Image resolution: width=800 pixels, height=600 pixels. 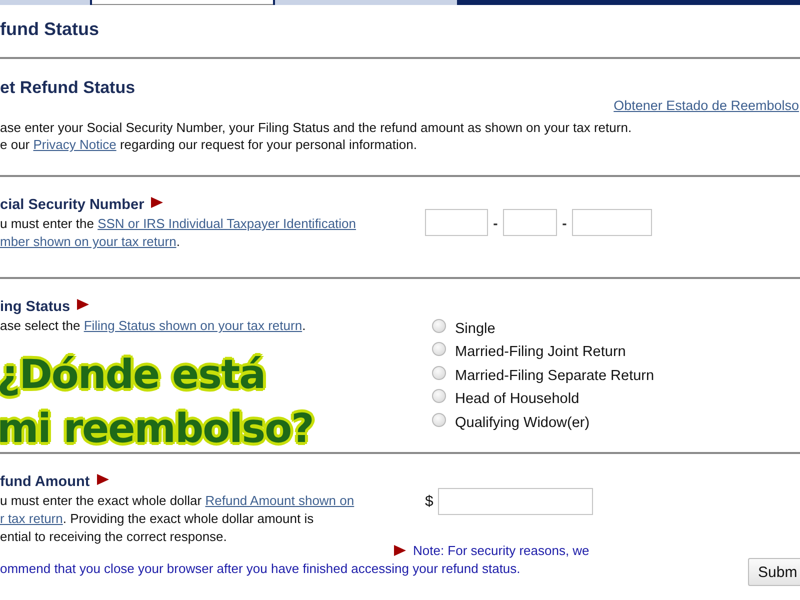 What do you see at coordinates (157, 429) in the screenshot?
I see `overlay-headline: mi reembolso?` at bounding box center [157, 429].